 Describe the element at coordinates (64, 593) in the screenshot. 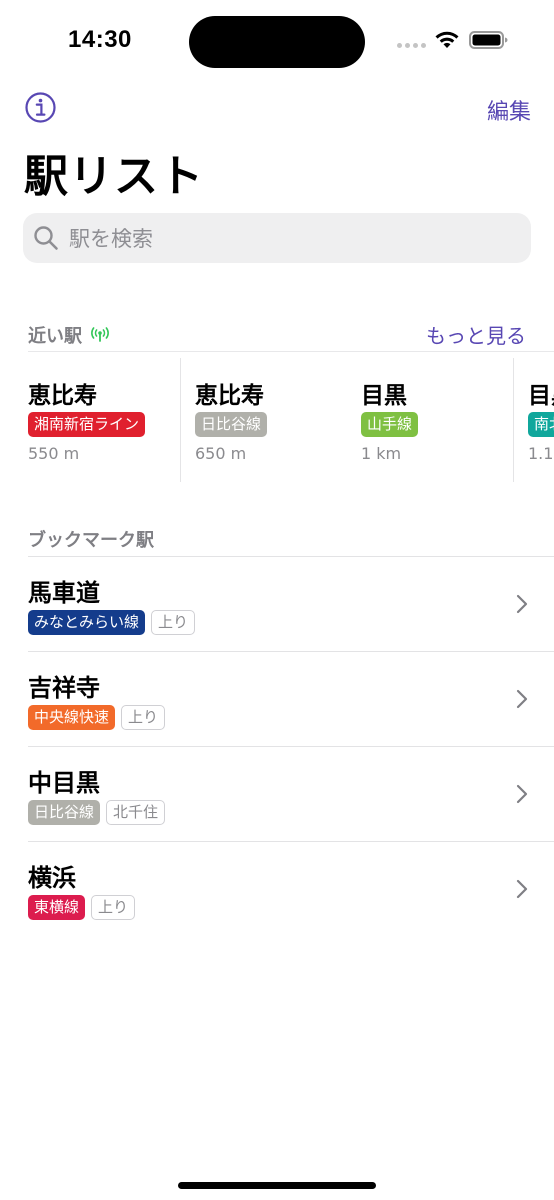

I see `station-name: 馬車道` at that location.